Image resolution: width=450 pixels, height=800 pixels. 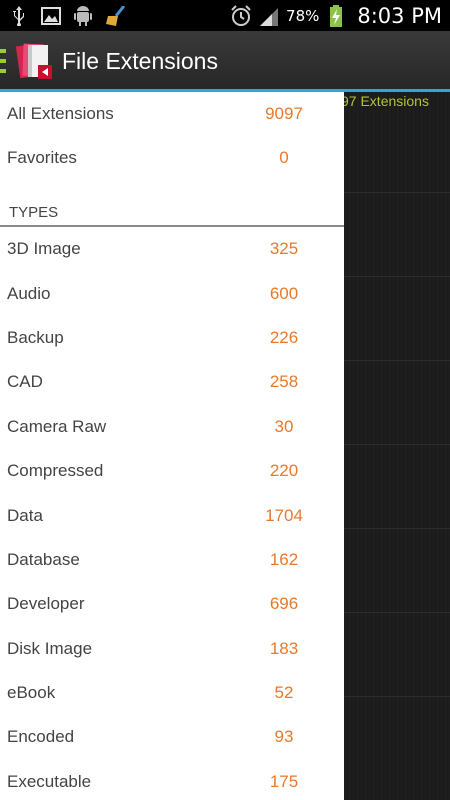 I want to click on drawer-item-count: 220, so click(x=284, y=471).